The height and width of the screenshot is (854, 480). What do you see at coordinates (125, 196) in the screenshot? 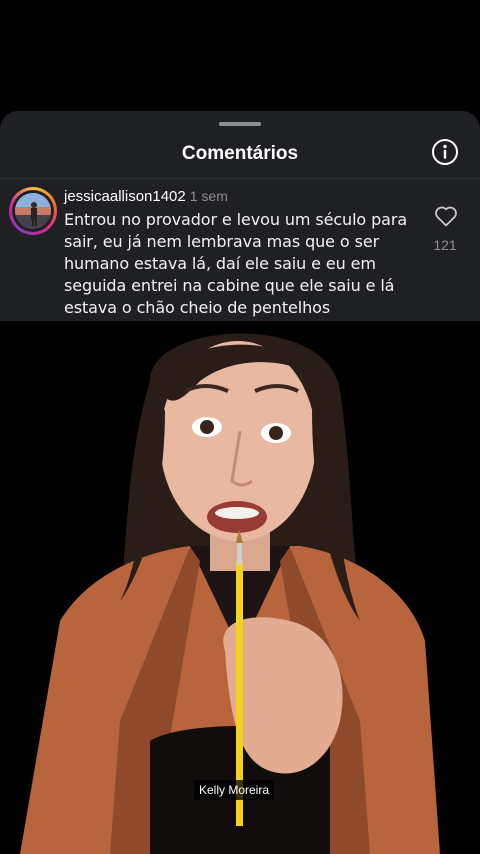
I see `comment-username: jessicaallison1402` at bounding box center [125, 196].